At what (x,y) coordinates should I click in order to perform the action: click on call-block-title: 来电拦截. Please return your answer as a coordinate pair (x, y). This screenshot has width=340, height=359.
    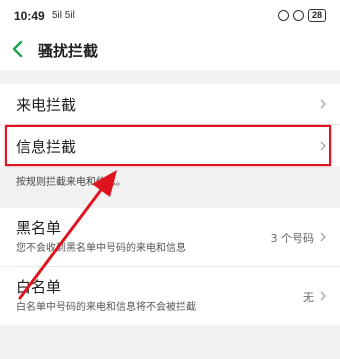
    Looking at the image, I should click on (46, 105).